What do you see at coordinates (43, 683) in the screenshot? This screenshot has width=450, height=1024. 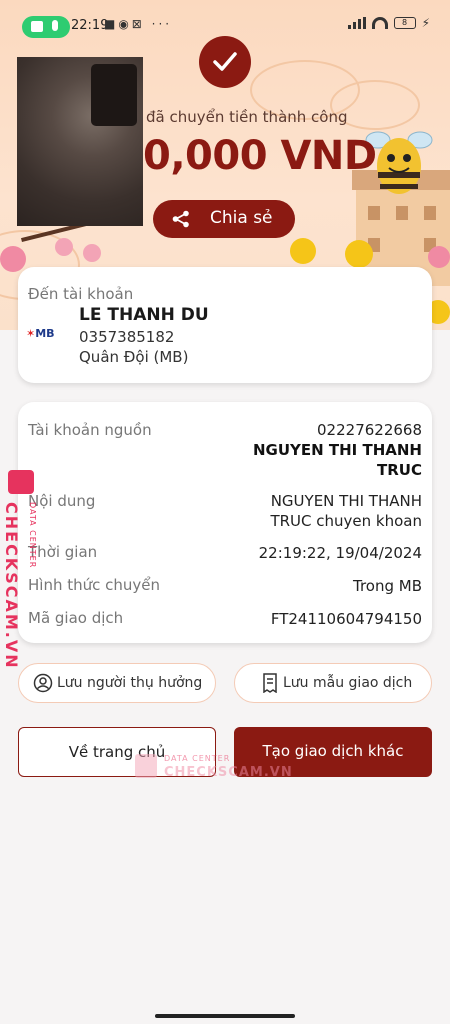 I see `user-icon` at bounding box center [43, 683].